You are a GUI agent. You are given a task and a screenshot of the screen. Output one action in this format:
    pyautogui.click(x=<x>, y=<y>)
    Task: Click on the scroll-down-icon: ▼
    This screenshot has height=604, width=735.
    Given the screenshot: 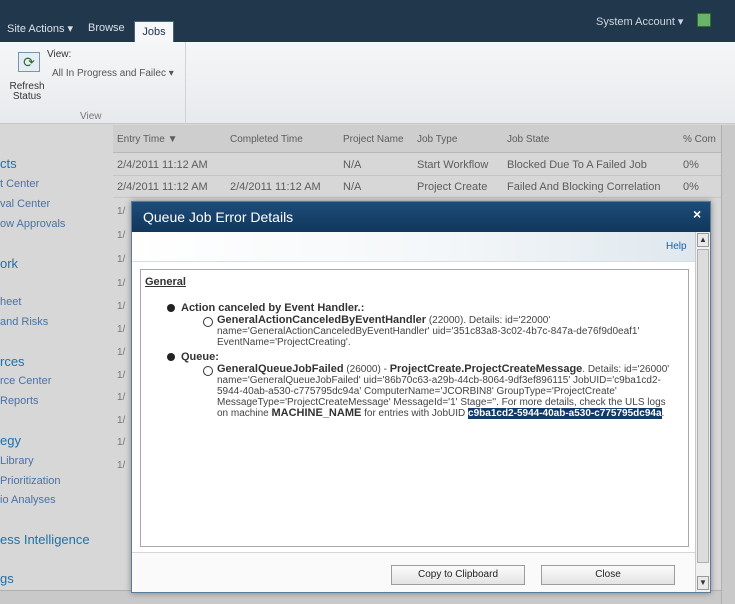 What is the action you would take?
    pyautogui.click(x=703, y=583)
    